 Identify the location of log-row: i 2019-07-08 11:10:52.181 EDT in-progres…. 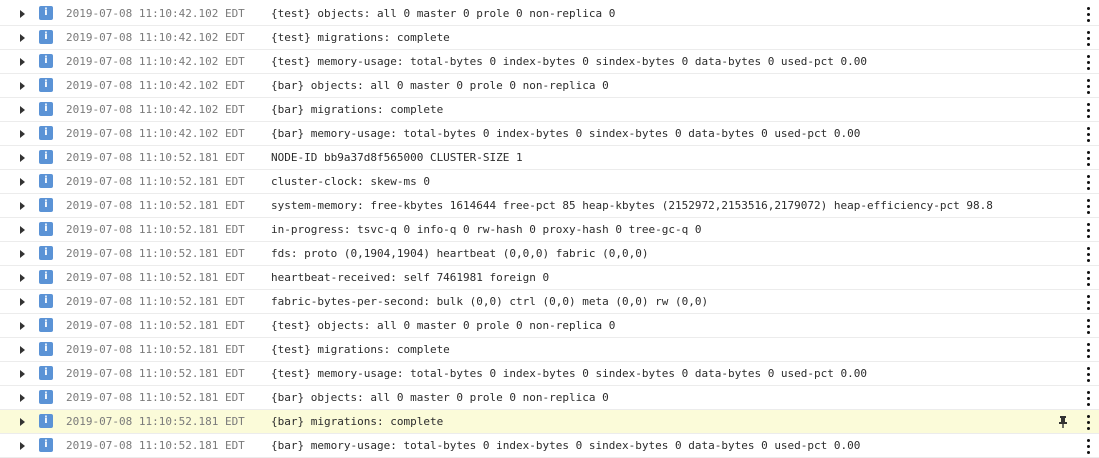
(549, 230).